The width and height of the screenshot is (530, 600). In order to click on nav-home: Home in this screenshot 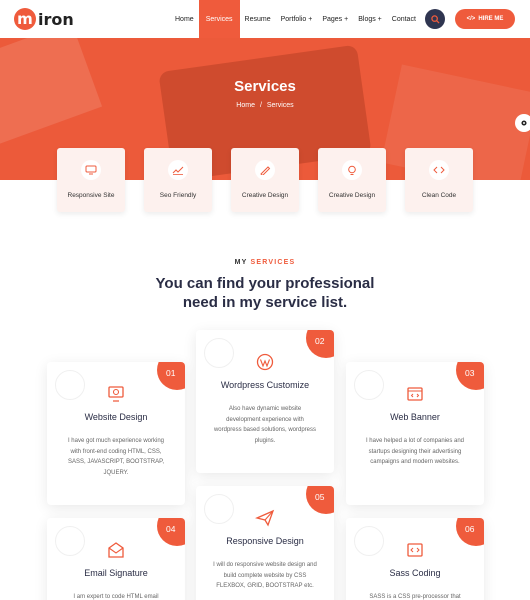, I will do `click(184, 19)`.